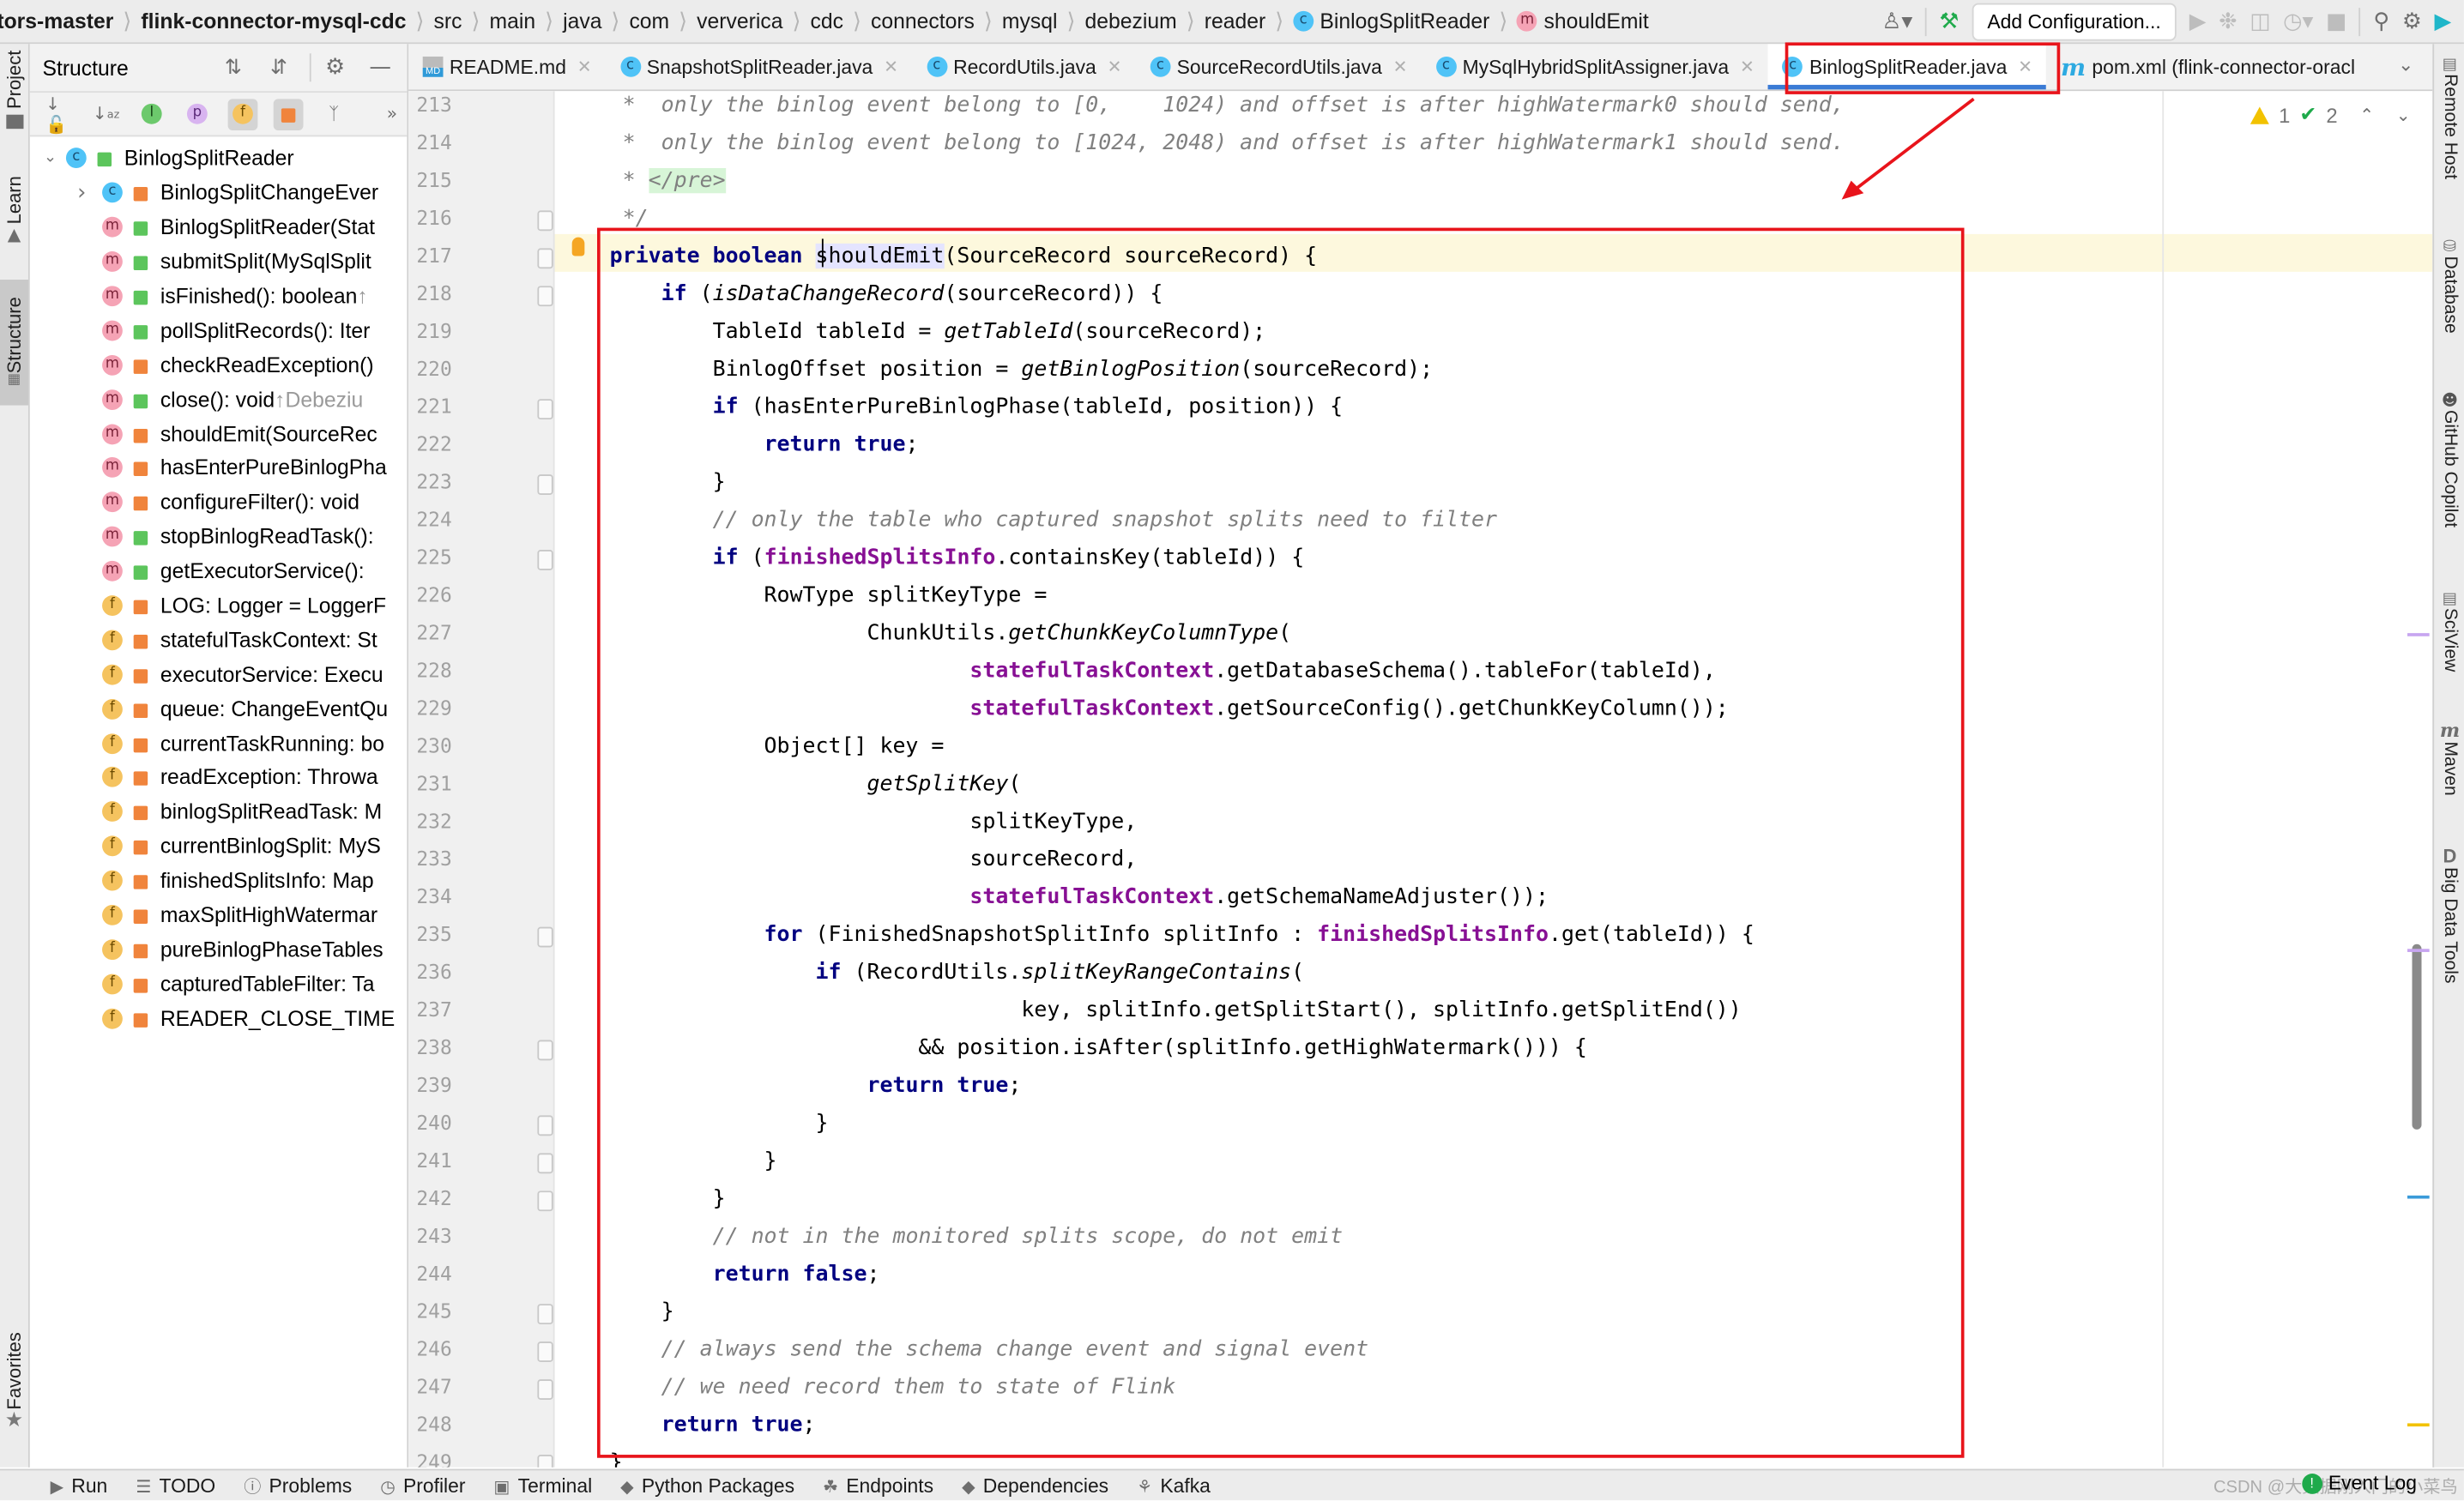 Image resolution: width=2464 pixels, height=1501 pixels. Describe the element at coordinates (1235, 21) in the screenshot. I see `breadcrumb-item: reader` at that location.